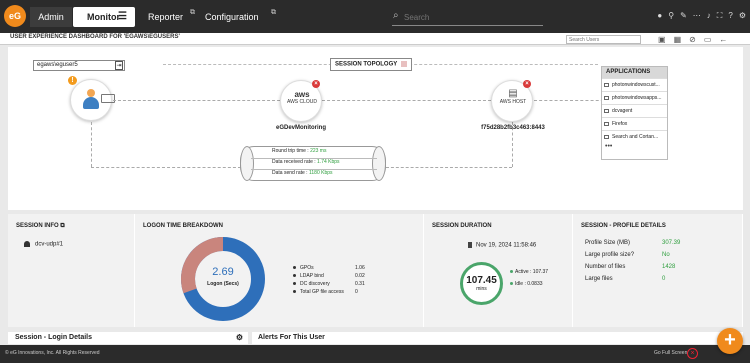 The width and height of the screenshot is (750, 363). I want to click on aws-host-sub: AWS HOST, so click(513, 102).